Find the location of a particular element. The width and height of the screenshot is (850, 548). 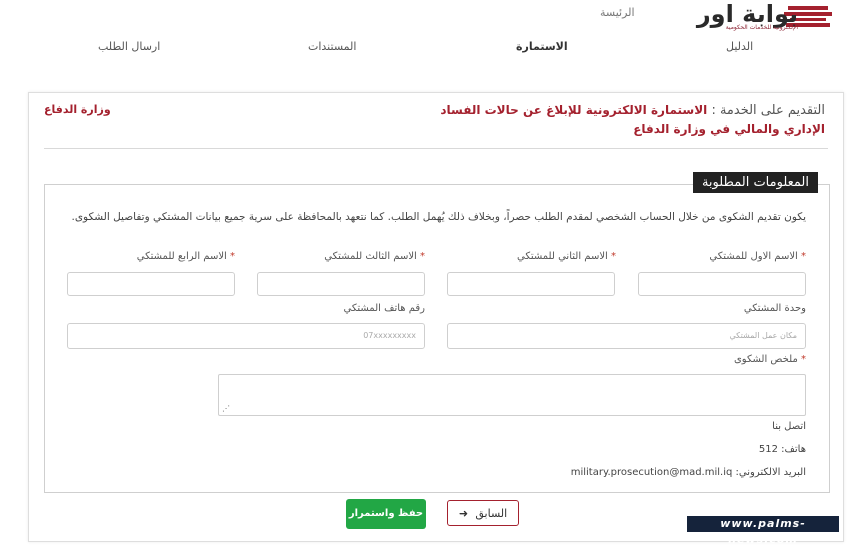

phone-label: رقم هاتف المشتكي is located at coordinates (384, 308).